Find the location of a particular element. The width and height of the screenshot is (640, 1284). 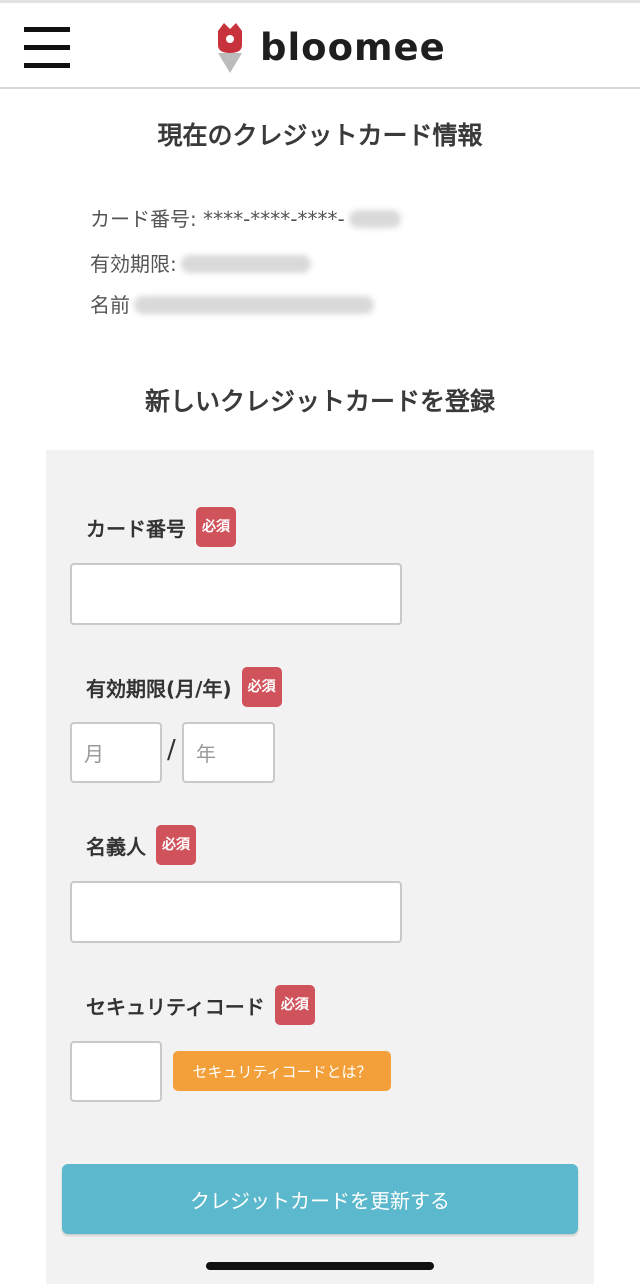

expiry-label: 有効期限: is located at coordinates (133, 264).